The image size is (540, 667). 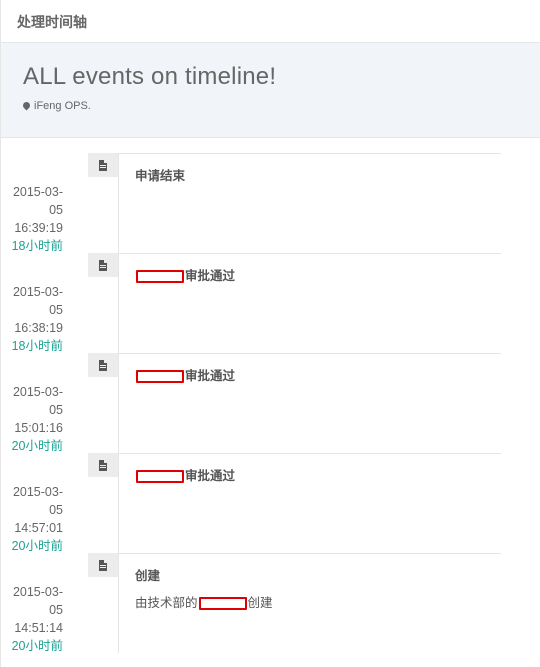 I want to click on timeline-item: 2015-03-05 15:01:16 20小时前 审批通过, so click(x=251, y=403).